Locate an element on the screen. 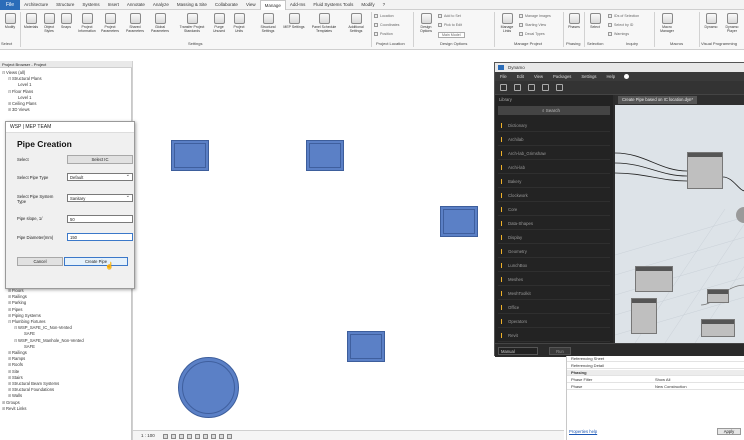 The width and height of the screenshot is (744, 440). tab-insert: Insert is located at coordinates (113, 5).